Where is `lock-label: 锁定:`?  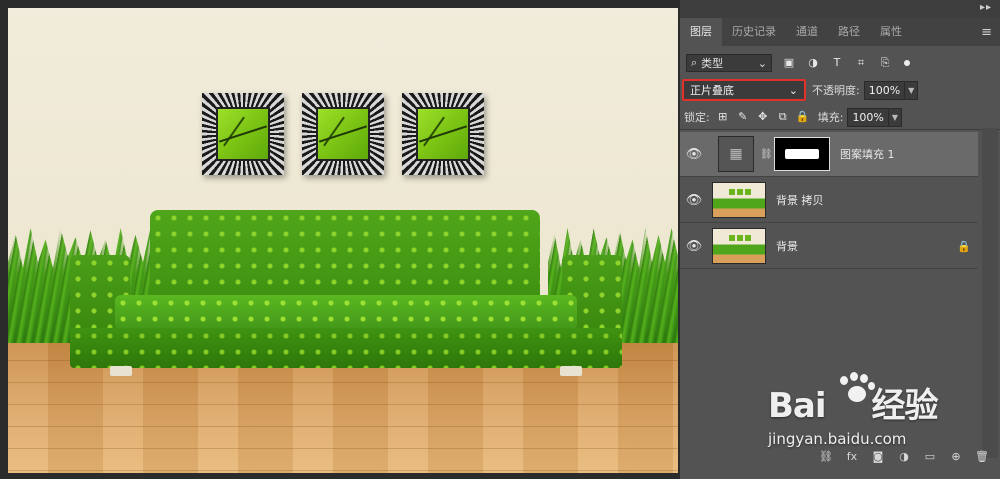
lock-label: 锁定: is located at coordinates (697, 117).